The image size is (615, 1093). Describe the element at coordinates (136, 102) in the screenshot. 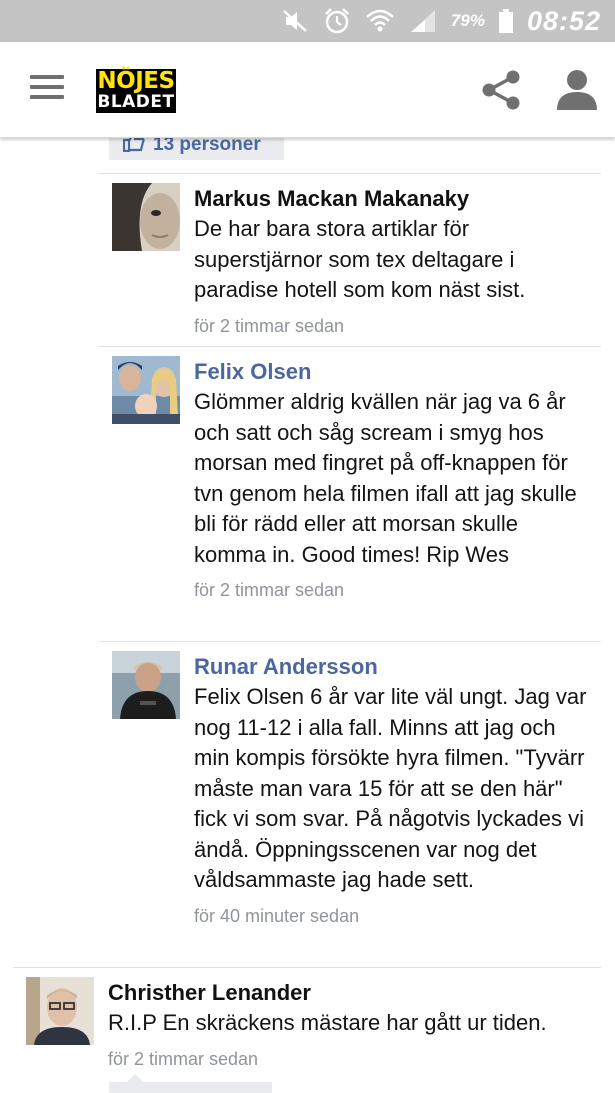

I see `logo-line-2: BLADET` at that location.